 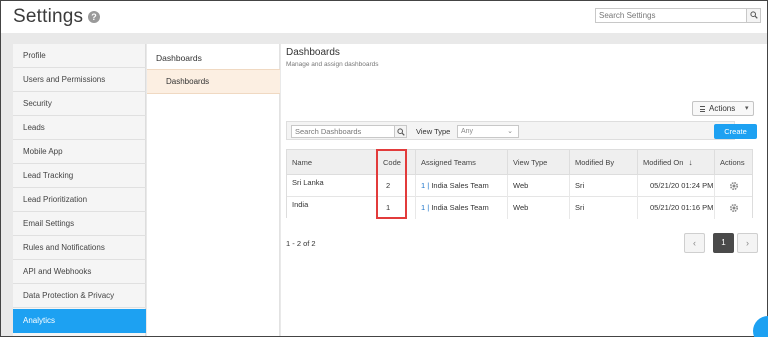 What do you see at coordinates (747, 243) in the screenshot?
I see `pagination-next-button: ›` at bounding box center [747, 243].